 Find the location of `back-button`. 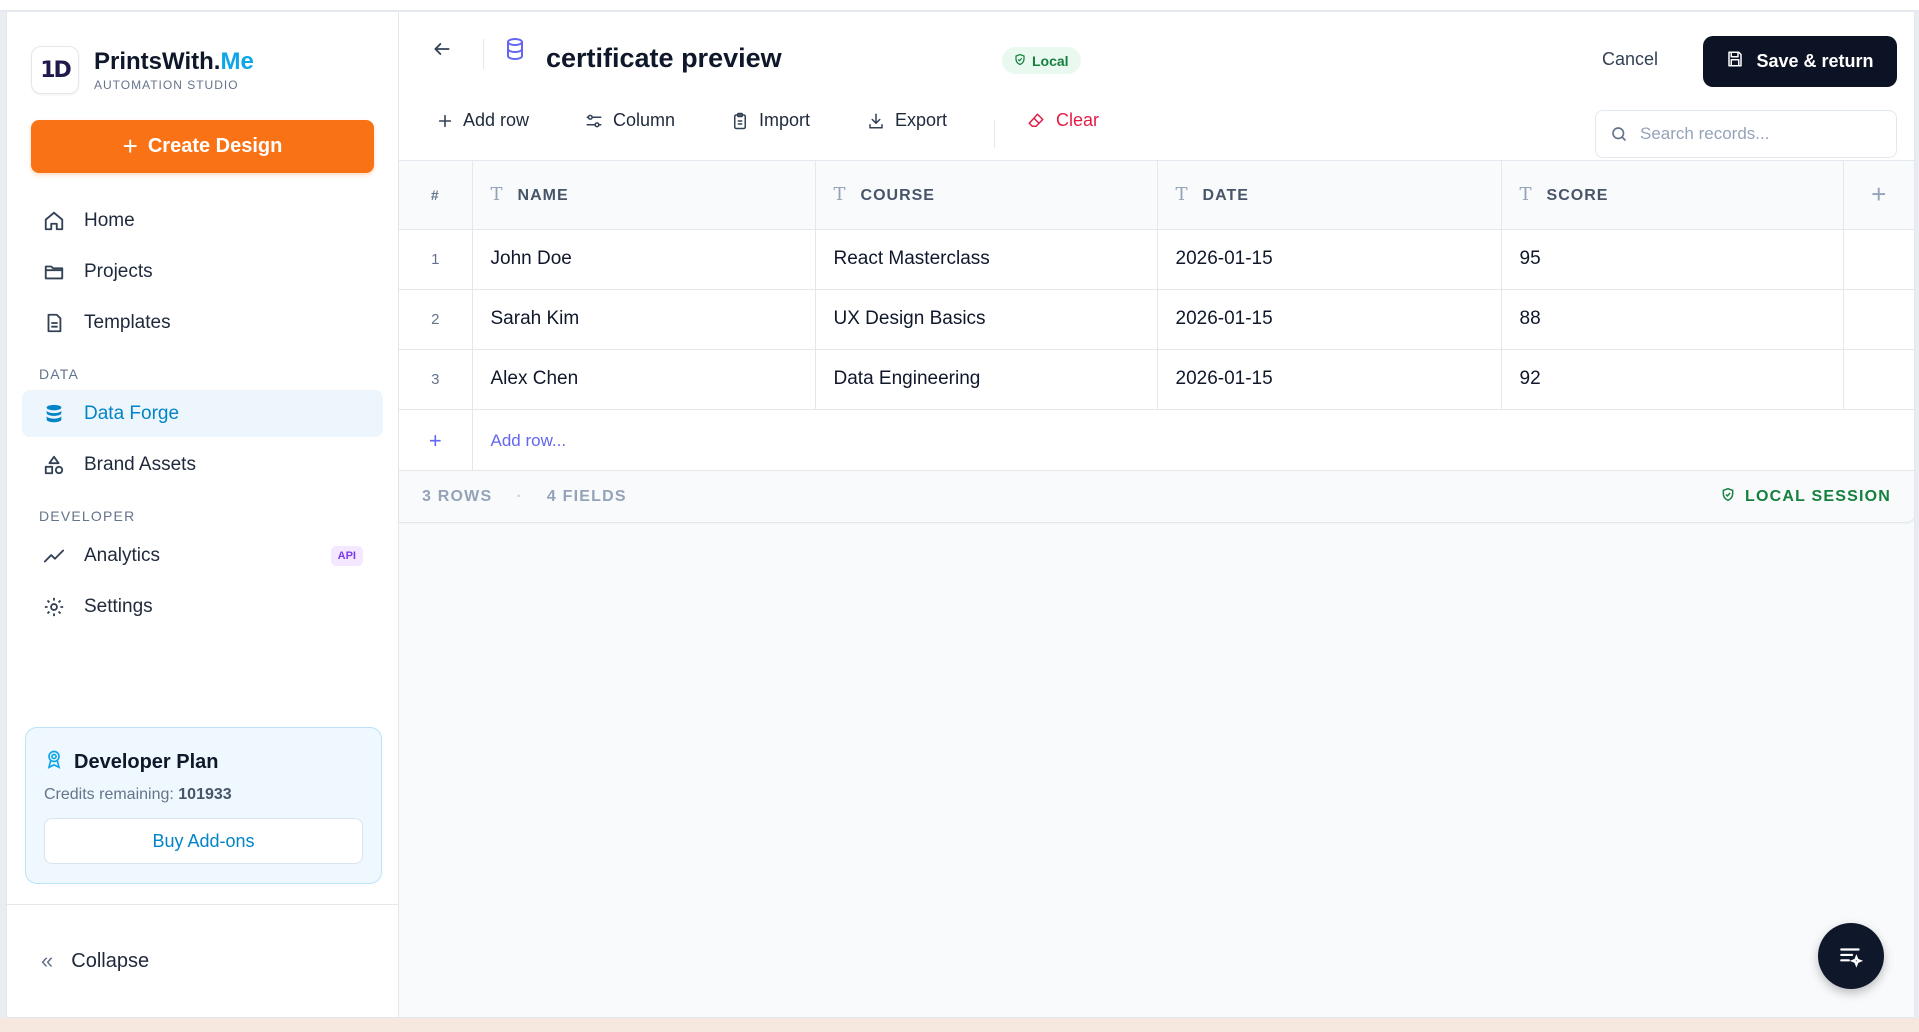

back-button is located at coordinates (442, 49).